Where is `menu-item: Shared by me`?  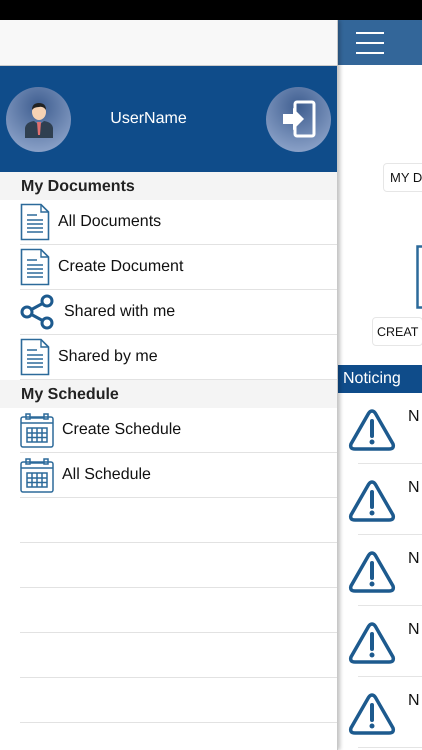 menu-item: Shared by me is located at coordinates (108, 357).